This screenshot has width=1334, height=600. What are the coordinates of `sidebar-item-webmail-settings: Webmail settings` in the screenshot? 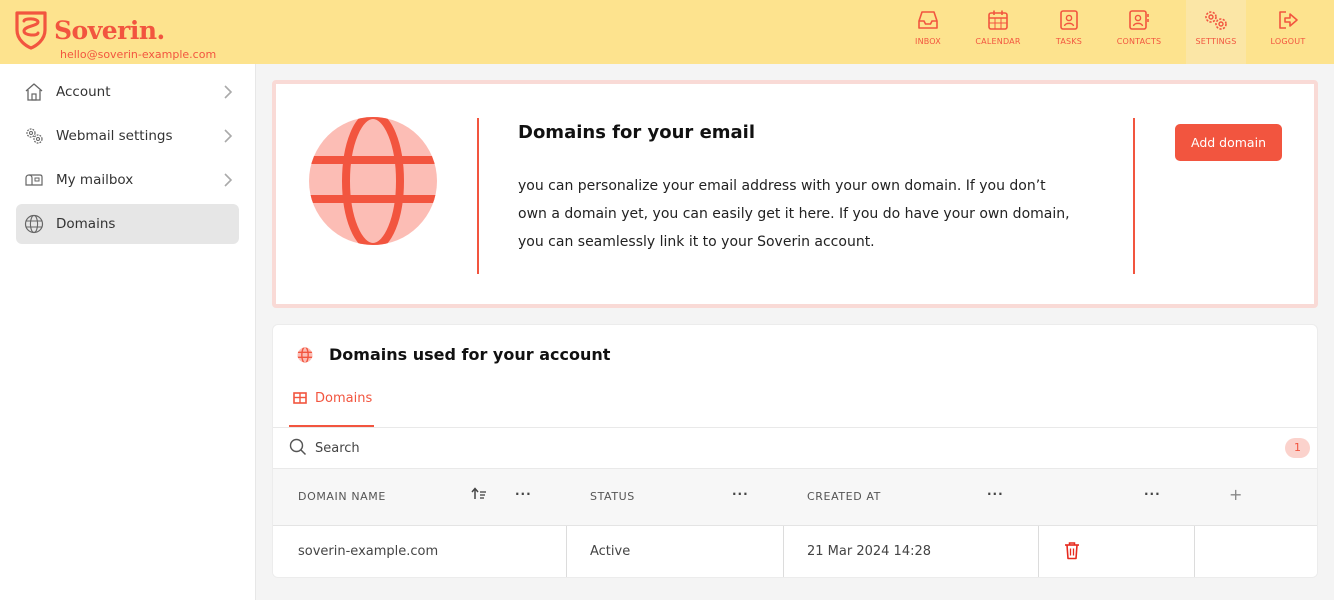 It's located at (127, 136).